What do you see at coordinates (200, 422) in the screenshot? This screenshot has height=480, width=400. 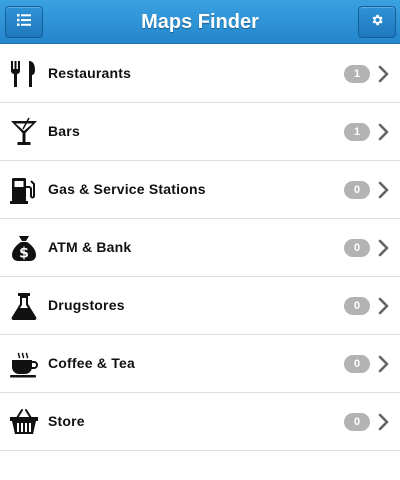 I see `list-item-store: Store 0` at bounding box center [200, 422].